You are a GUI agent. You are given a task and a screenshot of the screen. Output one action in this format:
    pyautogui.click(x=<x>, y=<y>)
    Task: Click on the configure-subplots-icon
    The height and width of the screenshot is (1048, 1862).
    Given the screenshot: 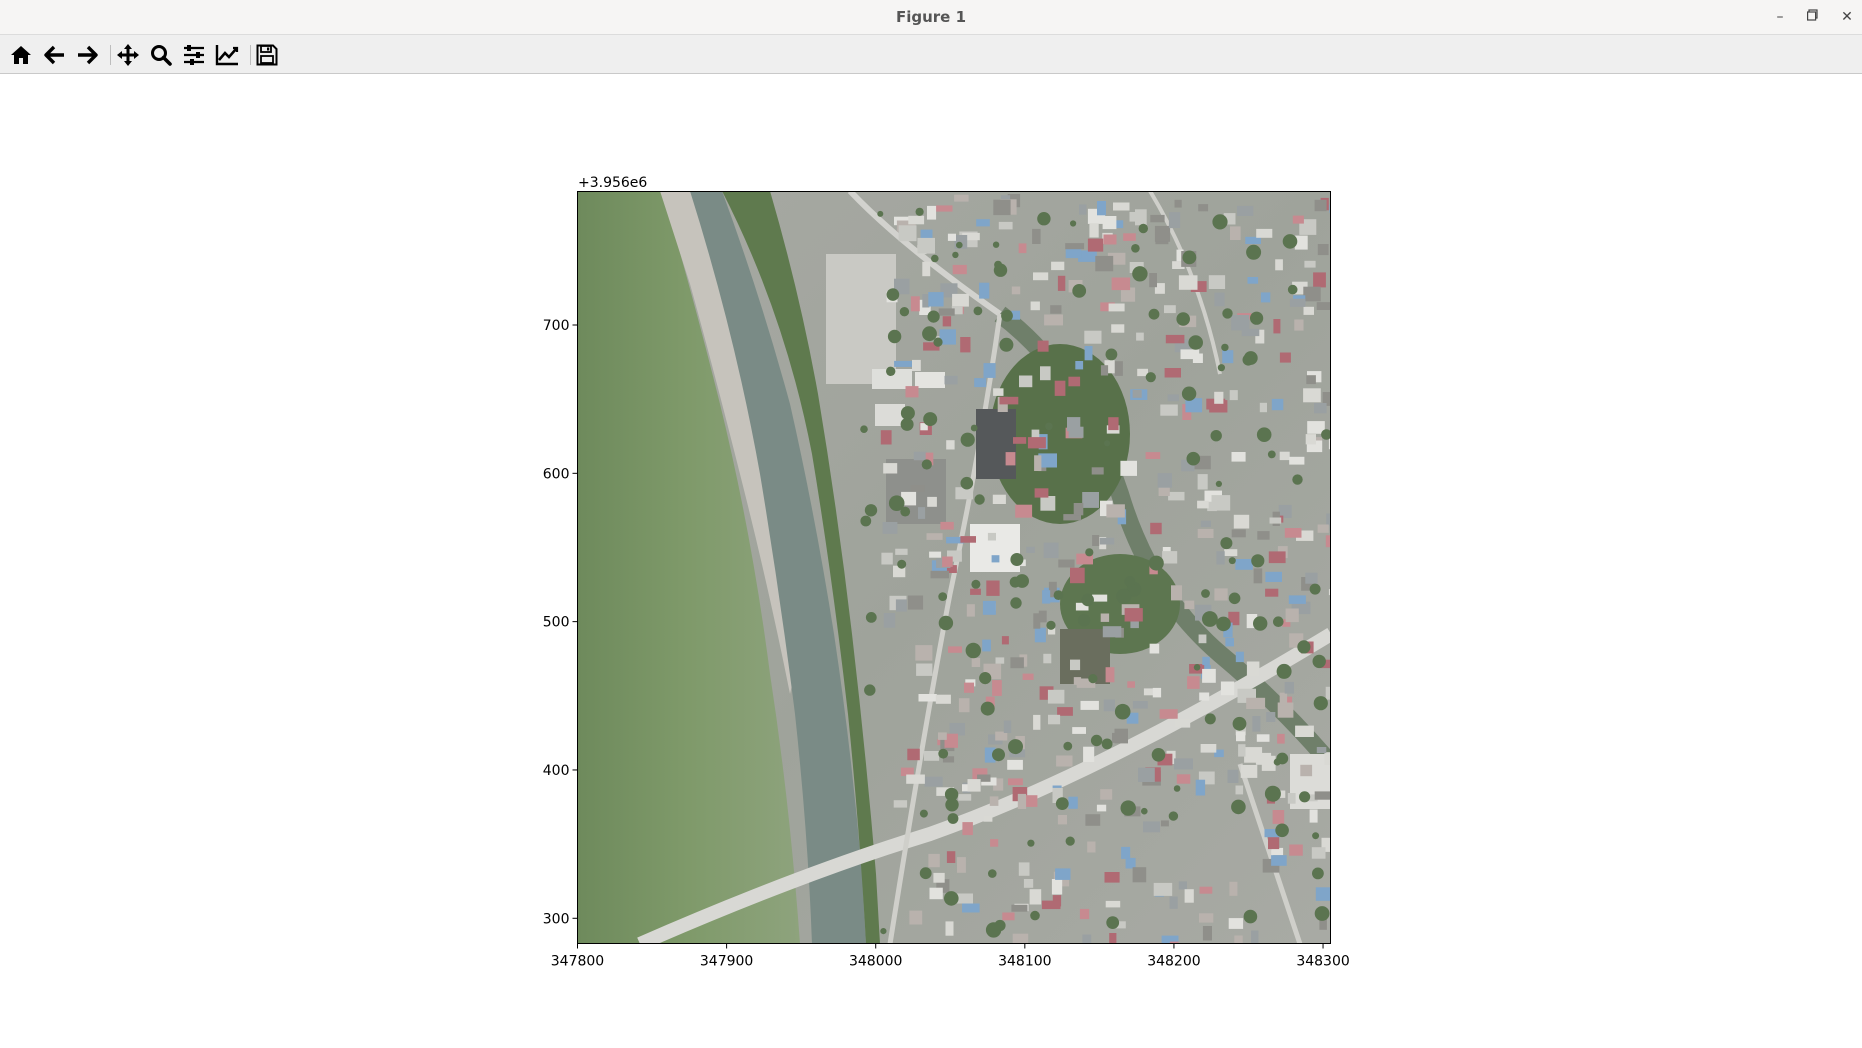 What is the action you would take?
    pyautogui.click(x=194, y=55)
    